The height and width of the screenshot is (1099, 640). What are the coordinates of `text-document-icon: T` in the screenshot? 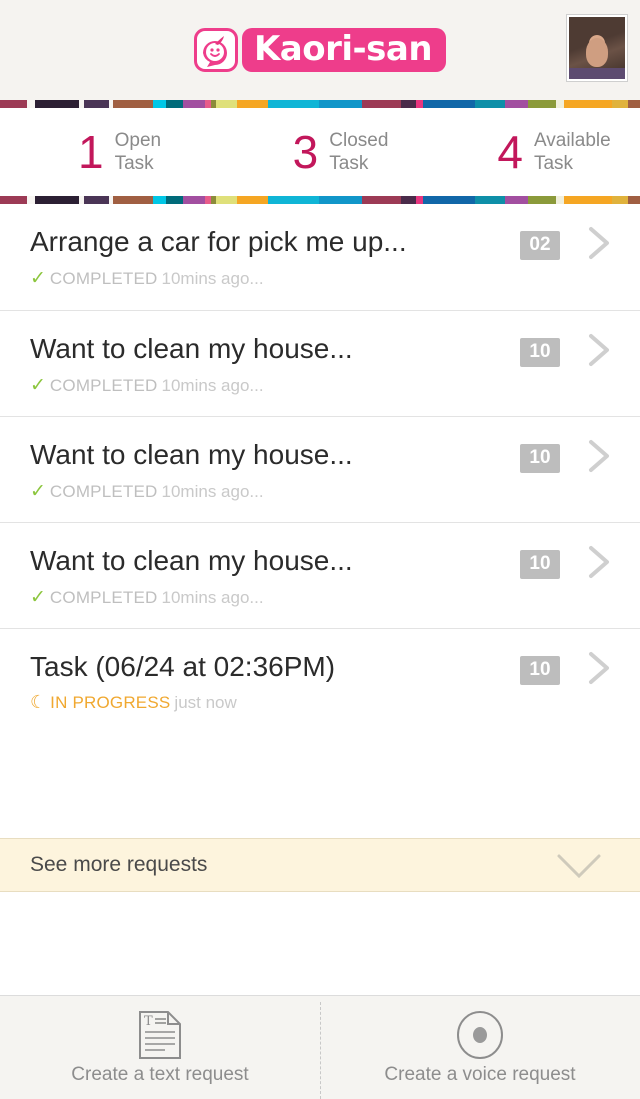 It's located at (160, 1035).